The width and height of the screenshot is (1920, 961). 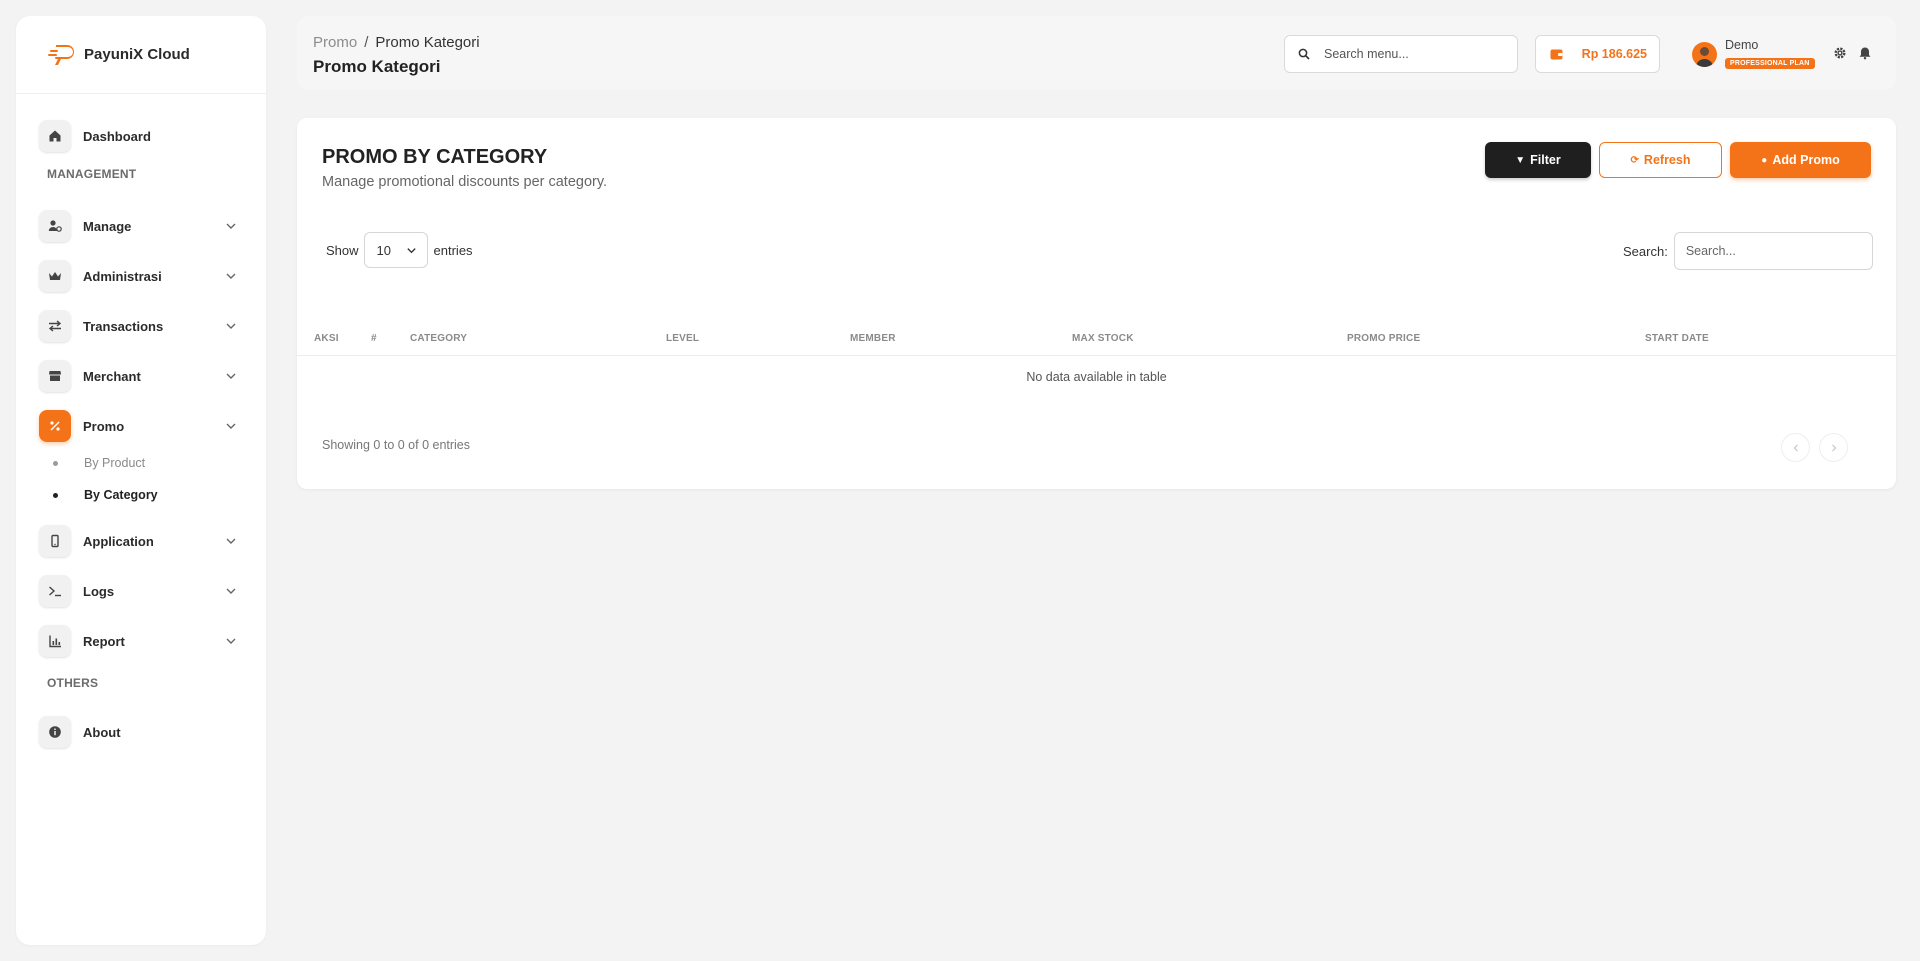 I want to click on search-icon, so click(x=1304, y=54).